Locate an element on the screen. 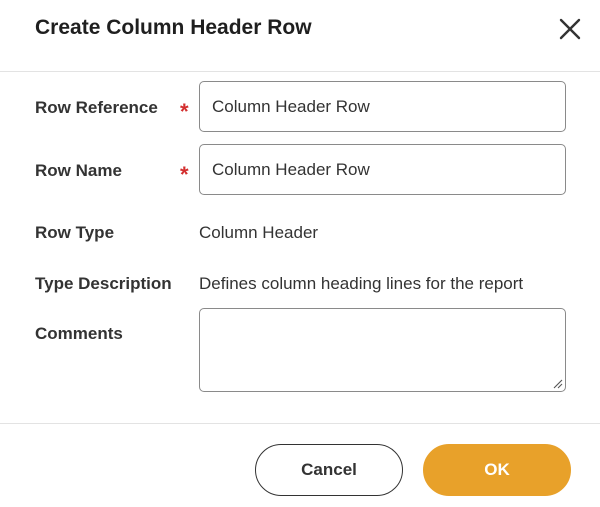 The image size is (600, 507). resize-grip-icon is located at coordinates (557, 383).